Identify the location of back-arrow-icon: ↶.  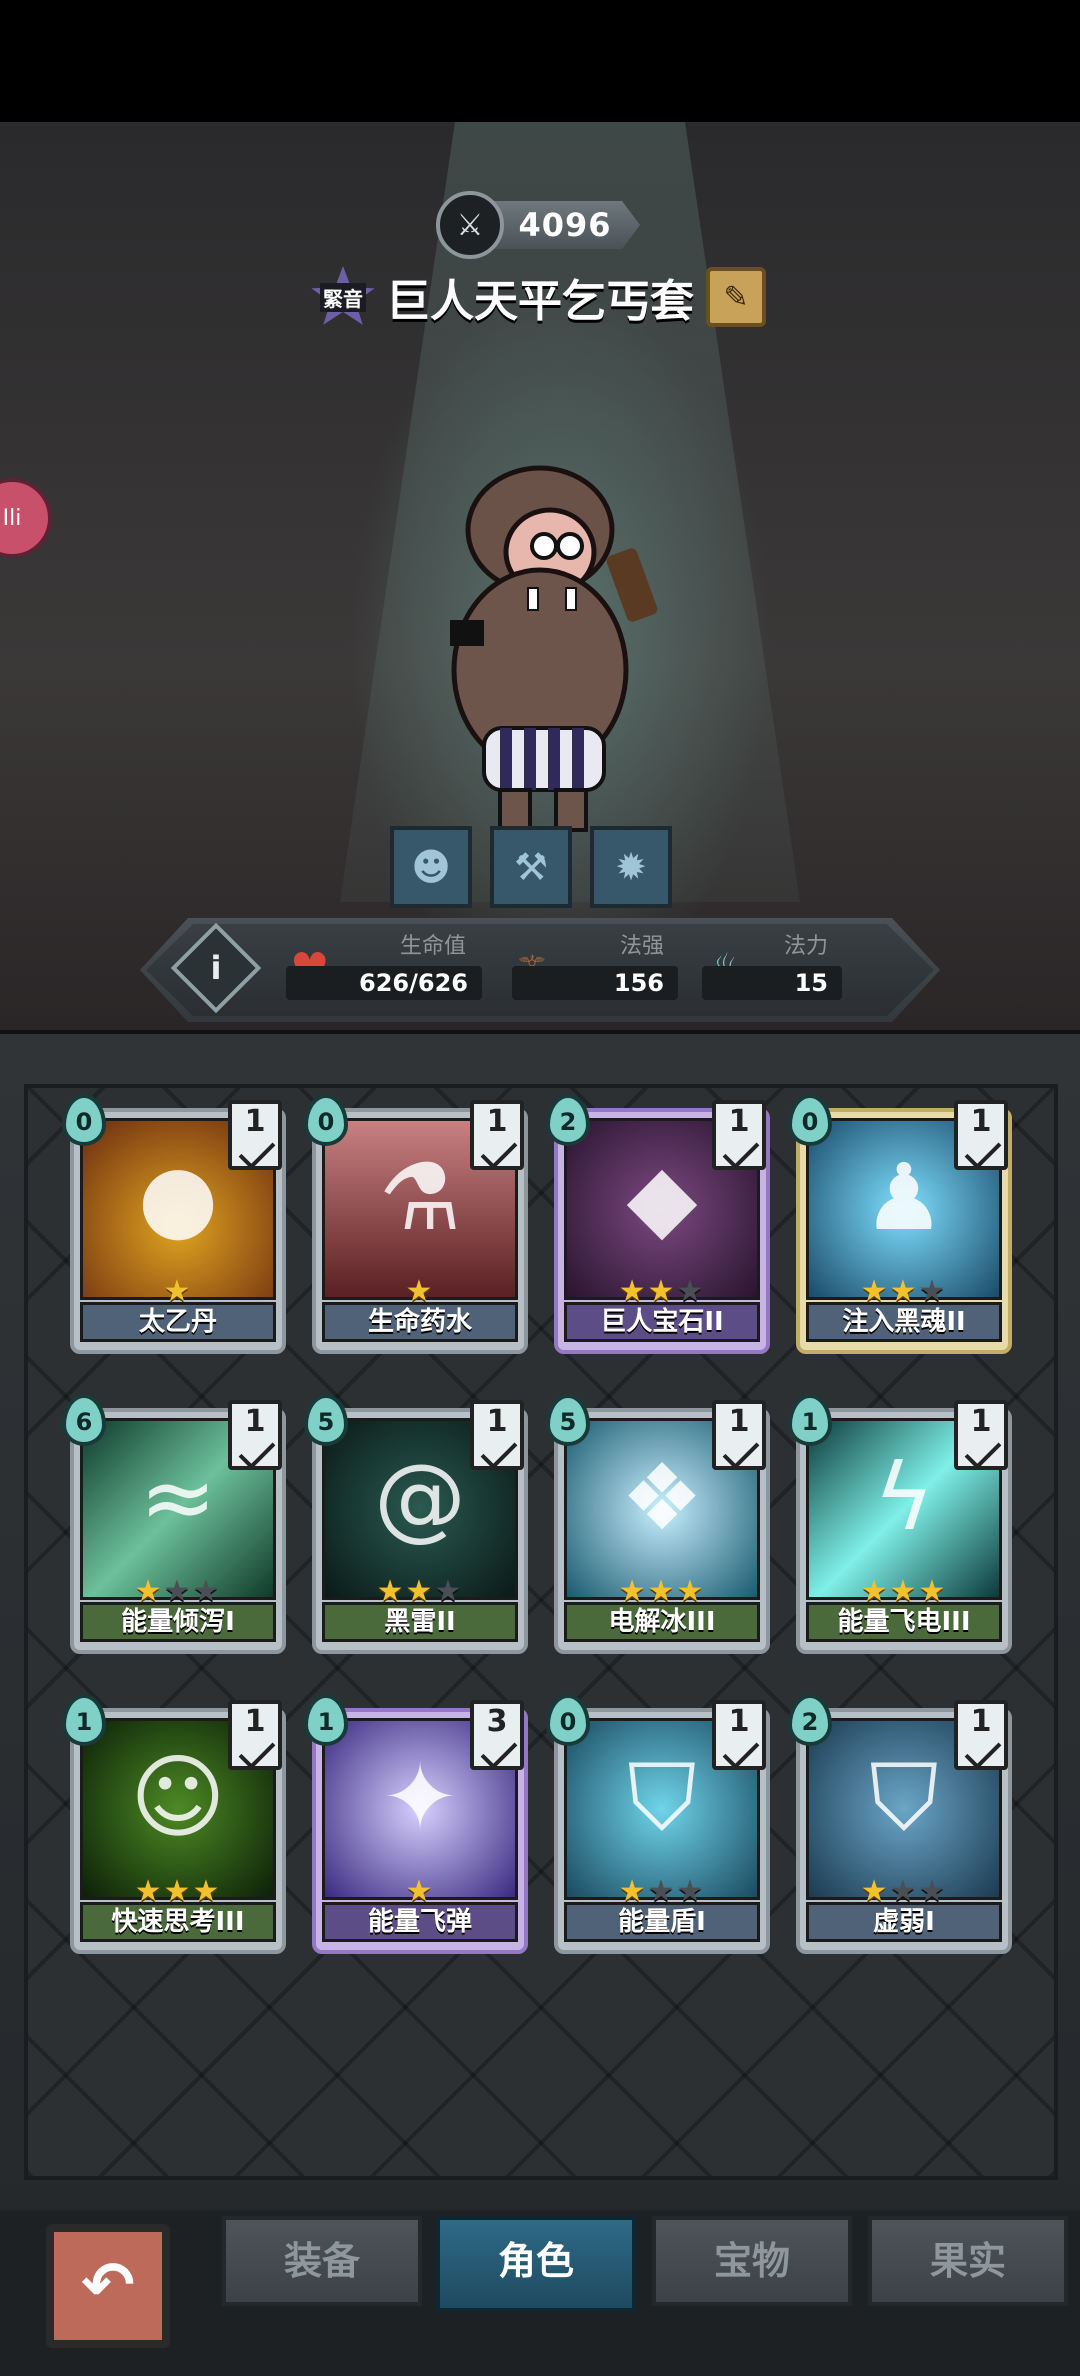
(108, 2286).